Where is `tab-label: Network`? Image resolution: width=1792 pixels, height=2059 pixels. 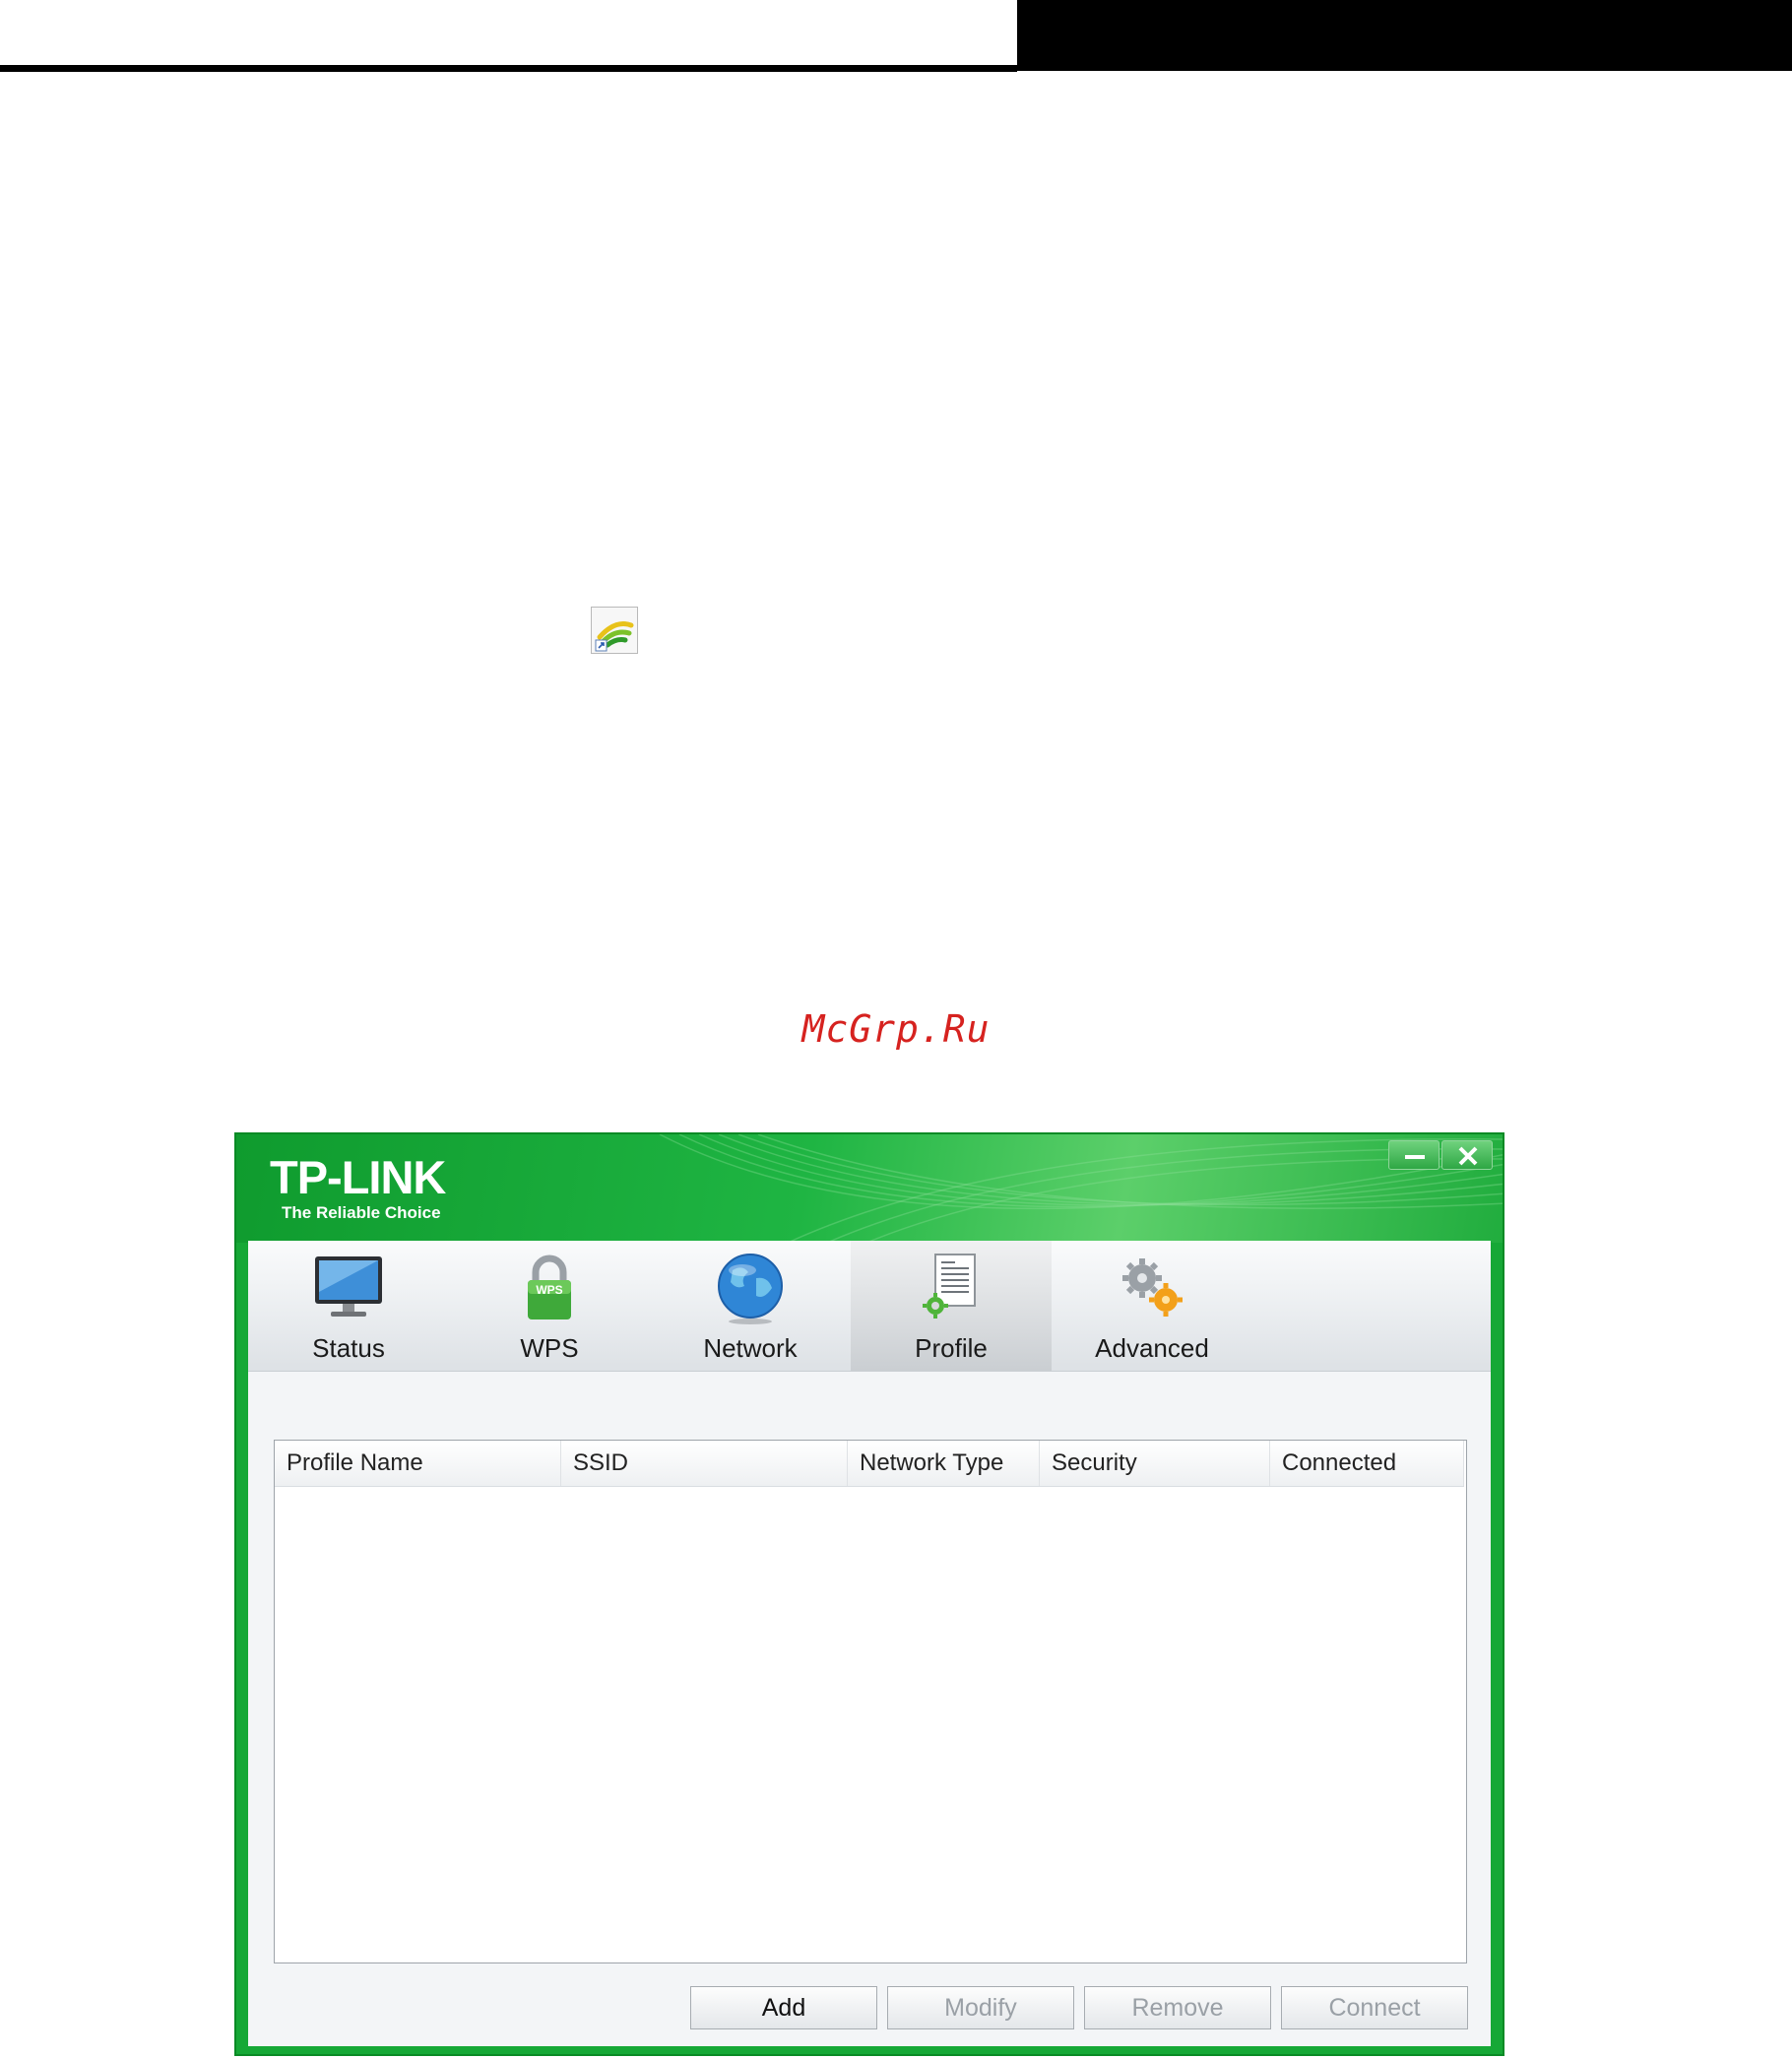
tab-label: Network is located at coordinates (750, 1348).